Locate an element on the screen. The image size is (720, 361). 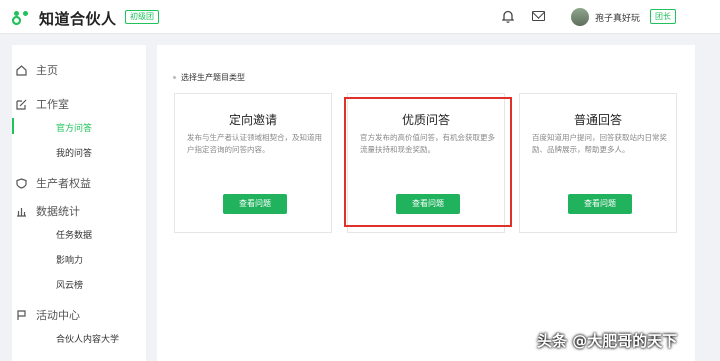
sidebar-item-label: 数据统计 is located at coordinates (58, 211).